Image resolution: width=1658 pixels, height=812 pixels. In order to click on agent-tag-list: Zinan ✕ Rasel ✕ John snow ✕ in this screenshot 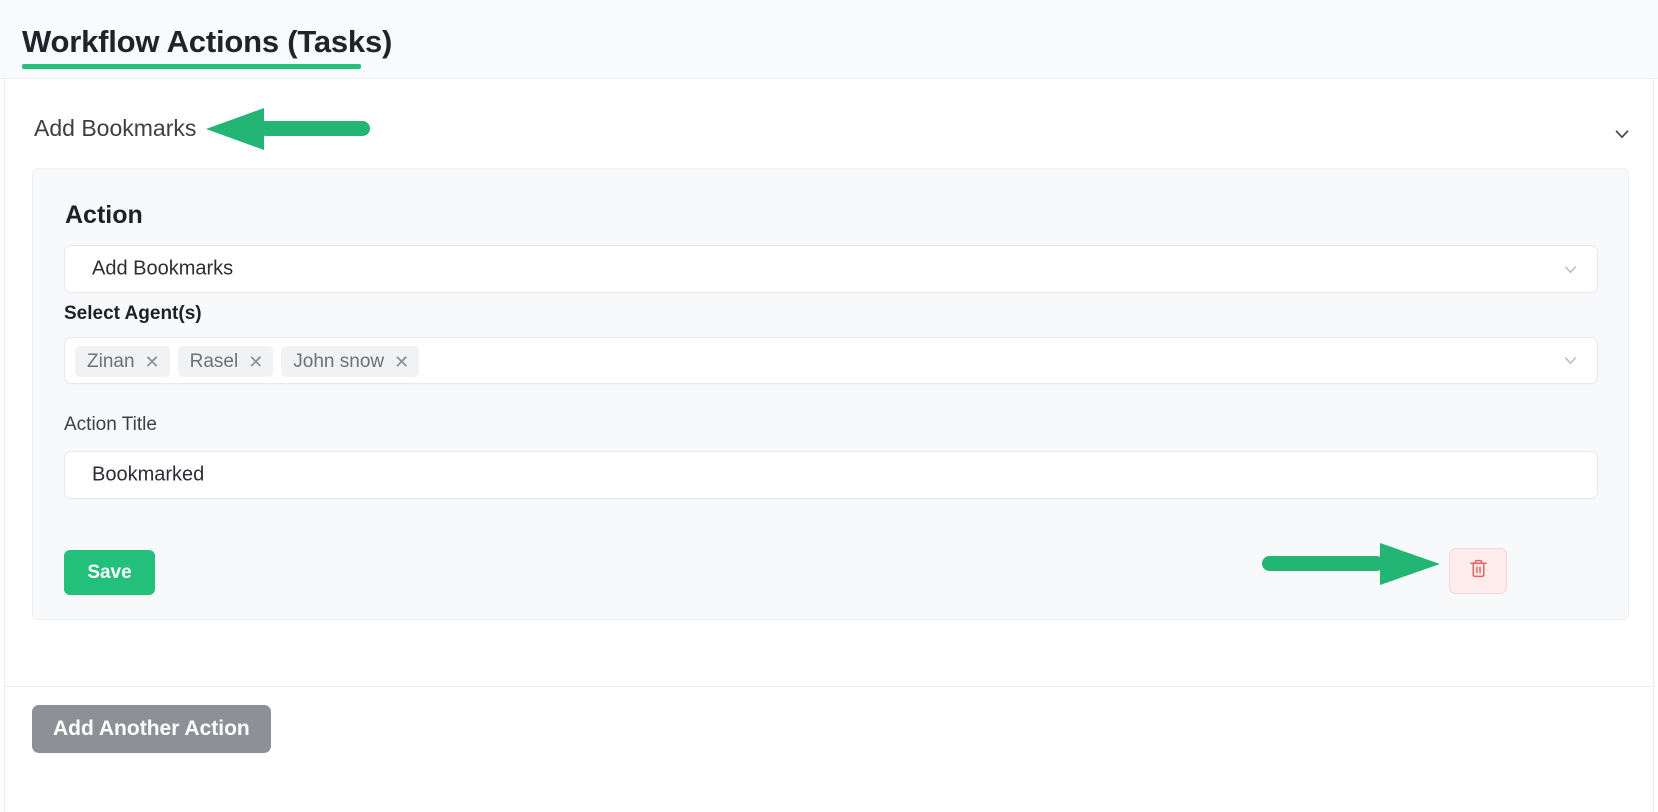, I will do `click(247, 361)`.